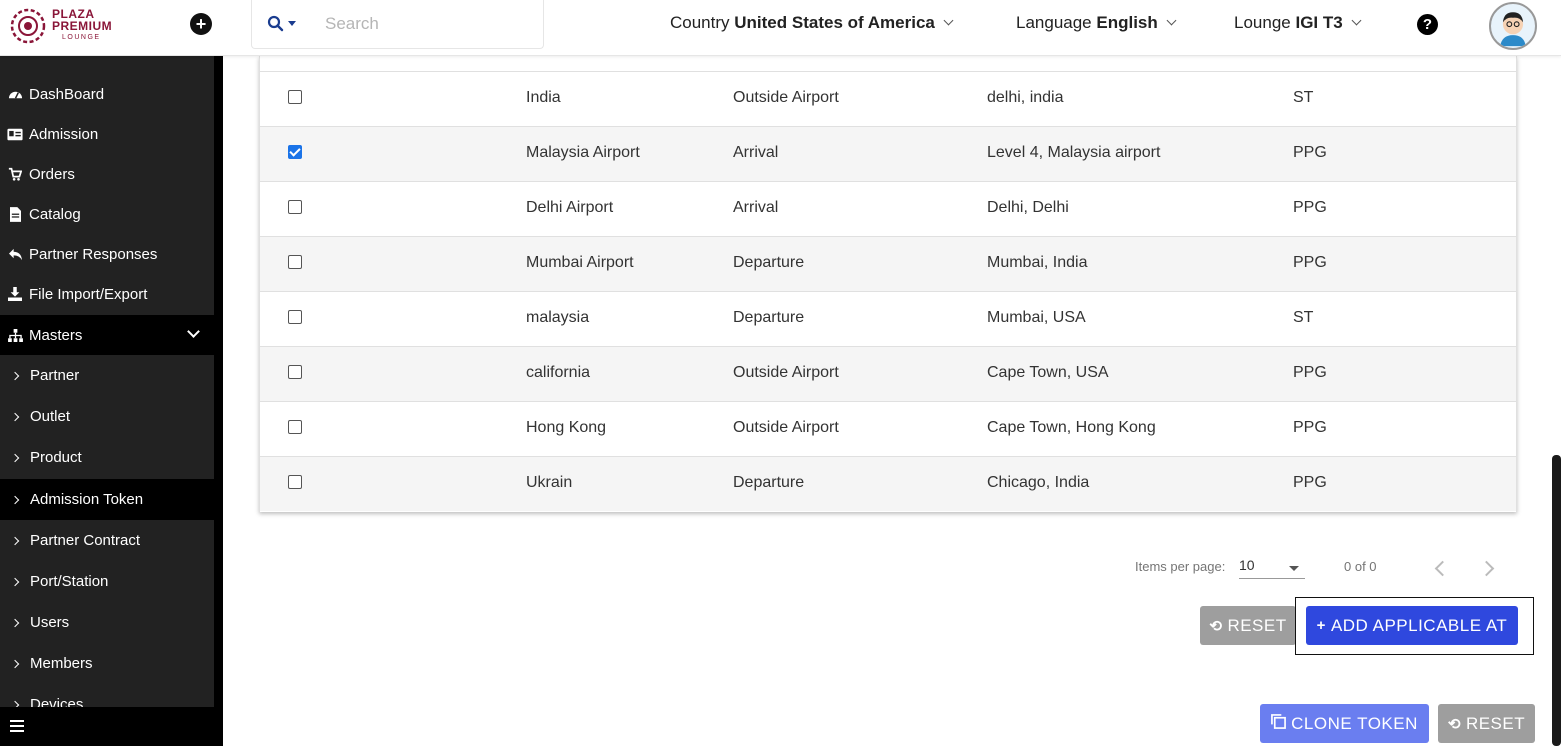 The width and height of the screenshot is (1561, 746). Describe the element at coordinates (69, 581) in the screenshot. I see `sidebar-subitem-label: Port/Station` at that location.